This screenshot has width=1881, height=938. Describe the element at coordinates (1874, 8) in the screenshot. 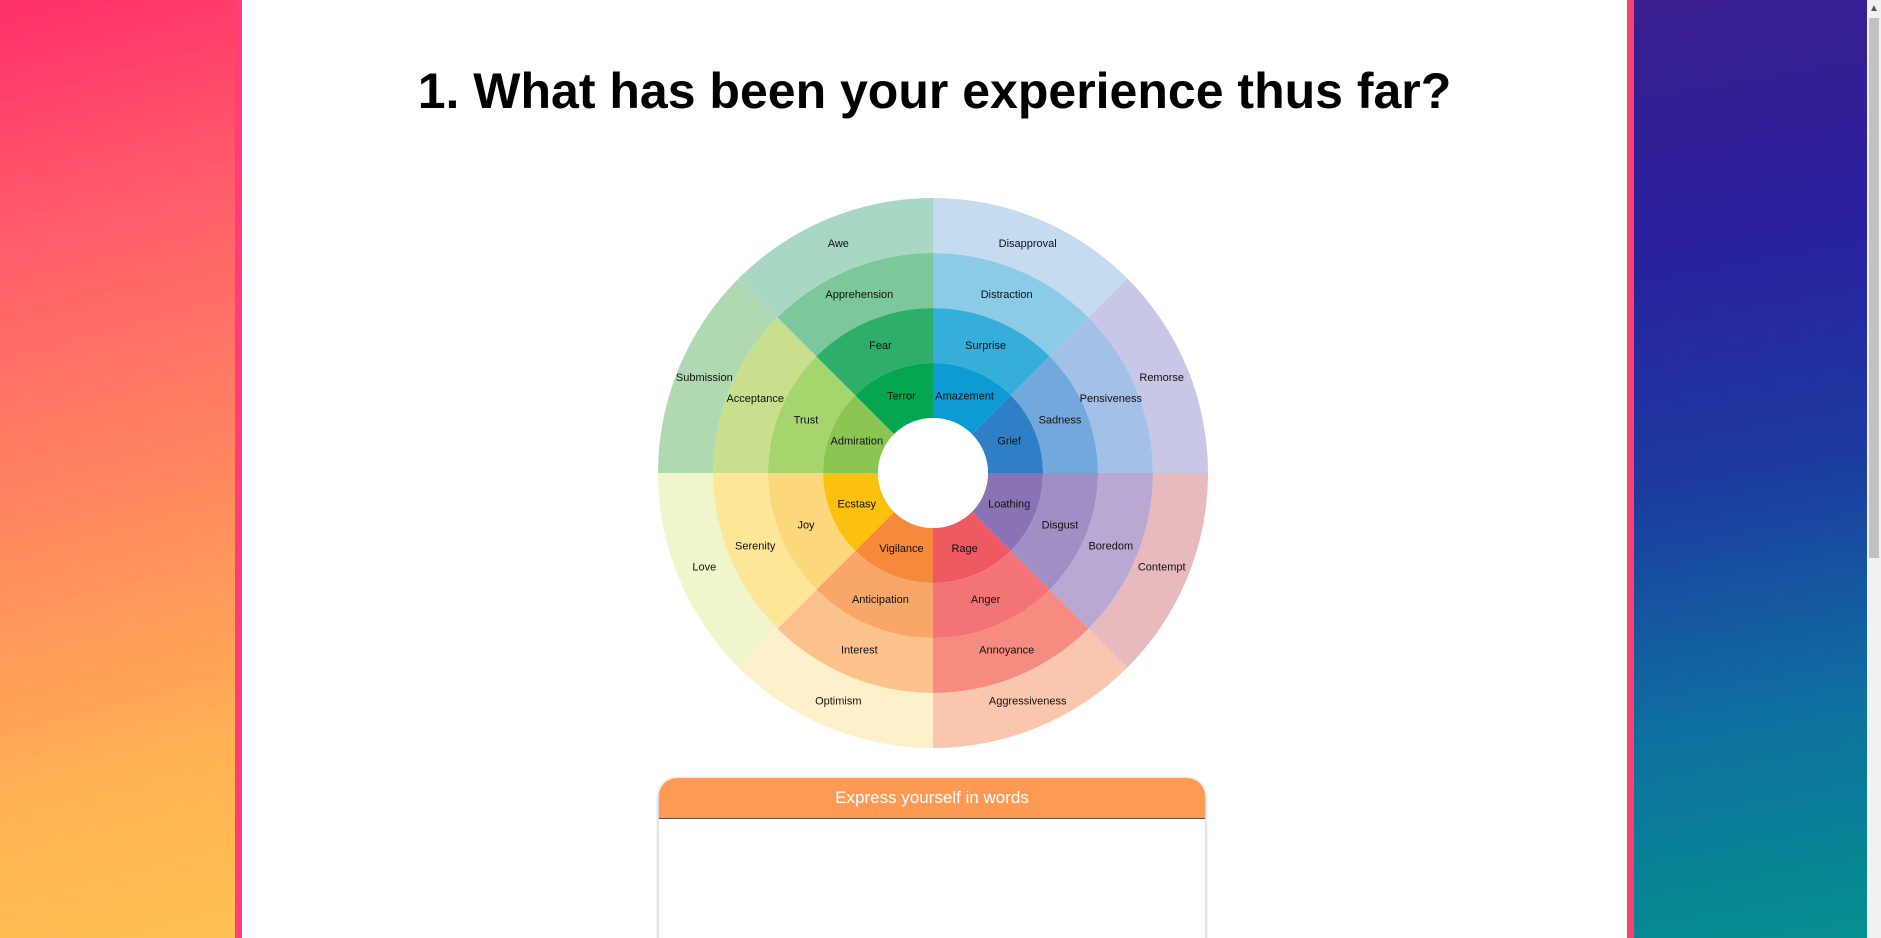

I see `scroll-up-arrow-icon: ▲` at that location.